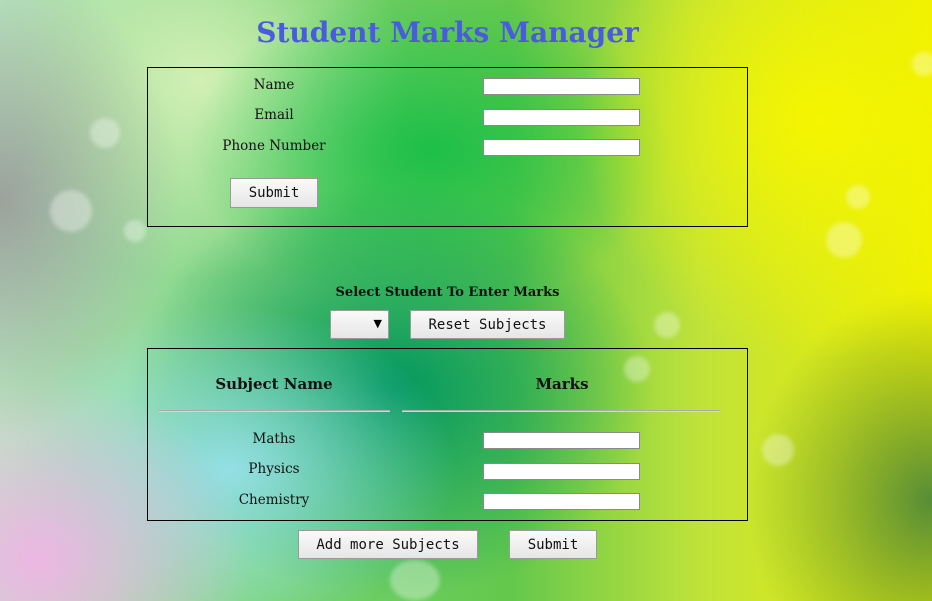 This screenshot has width=932, height=601. What do you see at coordinates (274, 469) in the screenshot?
I see `subject-label-physics: Physics` at bounding box center [274, 469].